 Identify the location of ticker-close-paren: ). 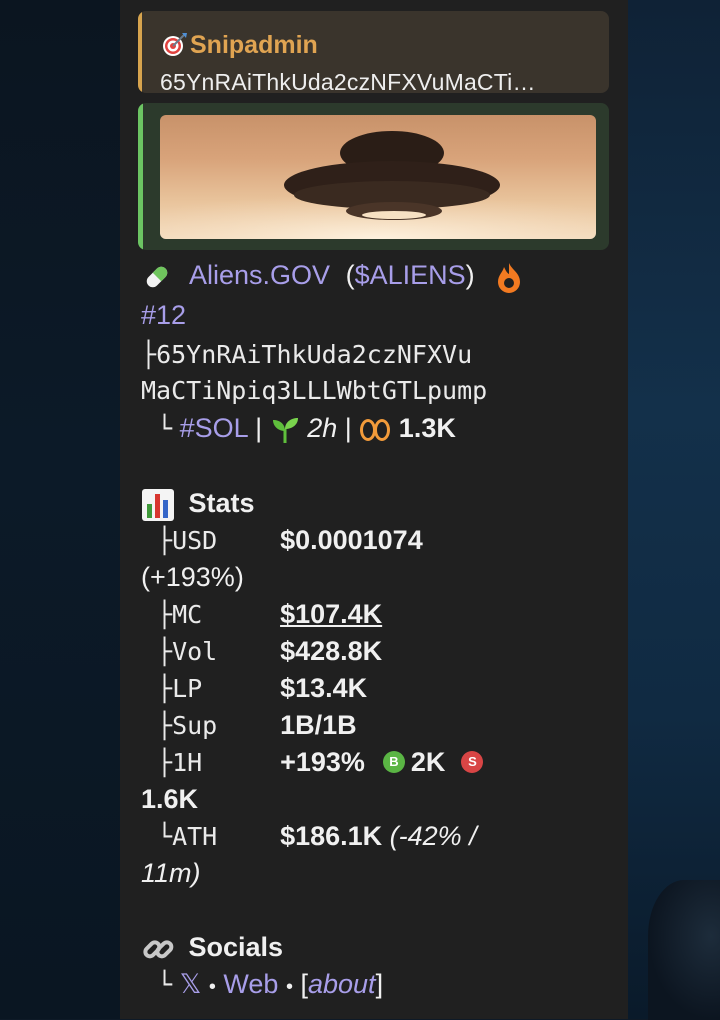
(470, 275).